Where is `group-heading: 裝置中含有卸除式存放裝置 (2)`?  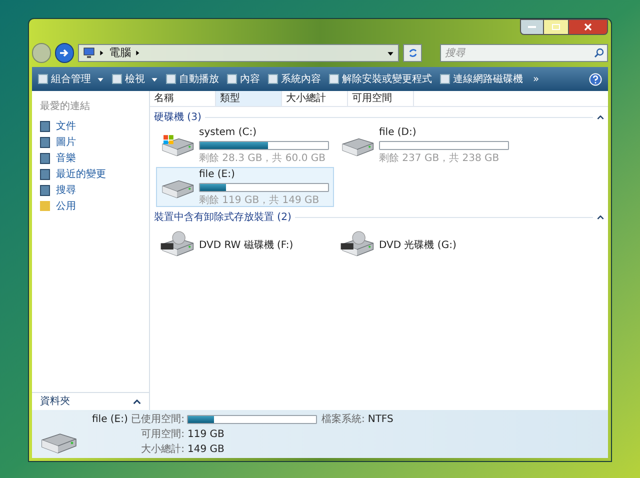
group-heading: 裝置中含有卸除式存放裝置 (2) is located at coordinates (223, 217).